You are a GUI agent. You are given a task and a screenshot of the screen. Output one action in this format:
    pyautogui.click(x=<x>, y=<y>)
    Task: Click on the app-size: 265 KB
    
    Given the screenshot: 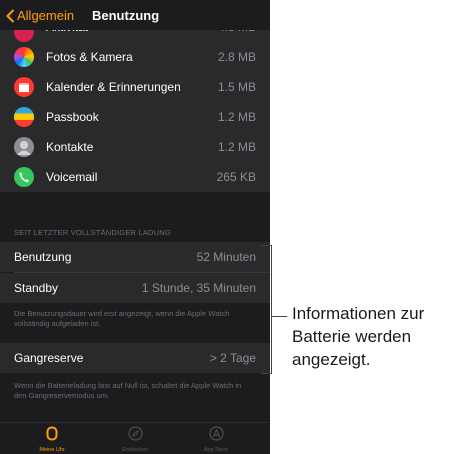 What is the action you would take?
    pyautogui.click(x=236, y=177)
    